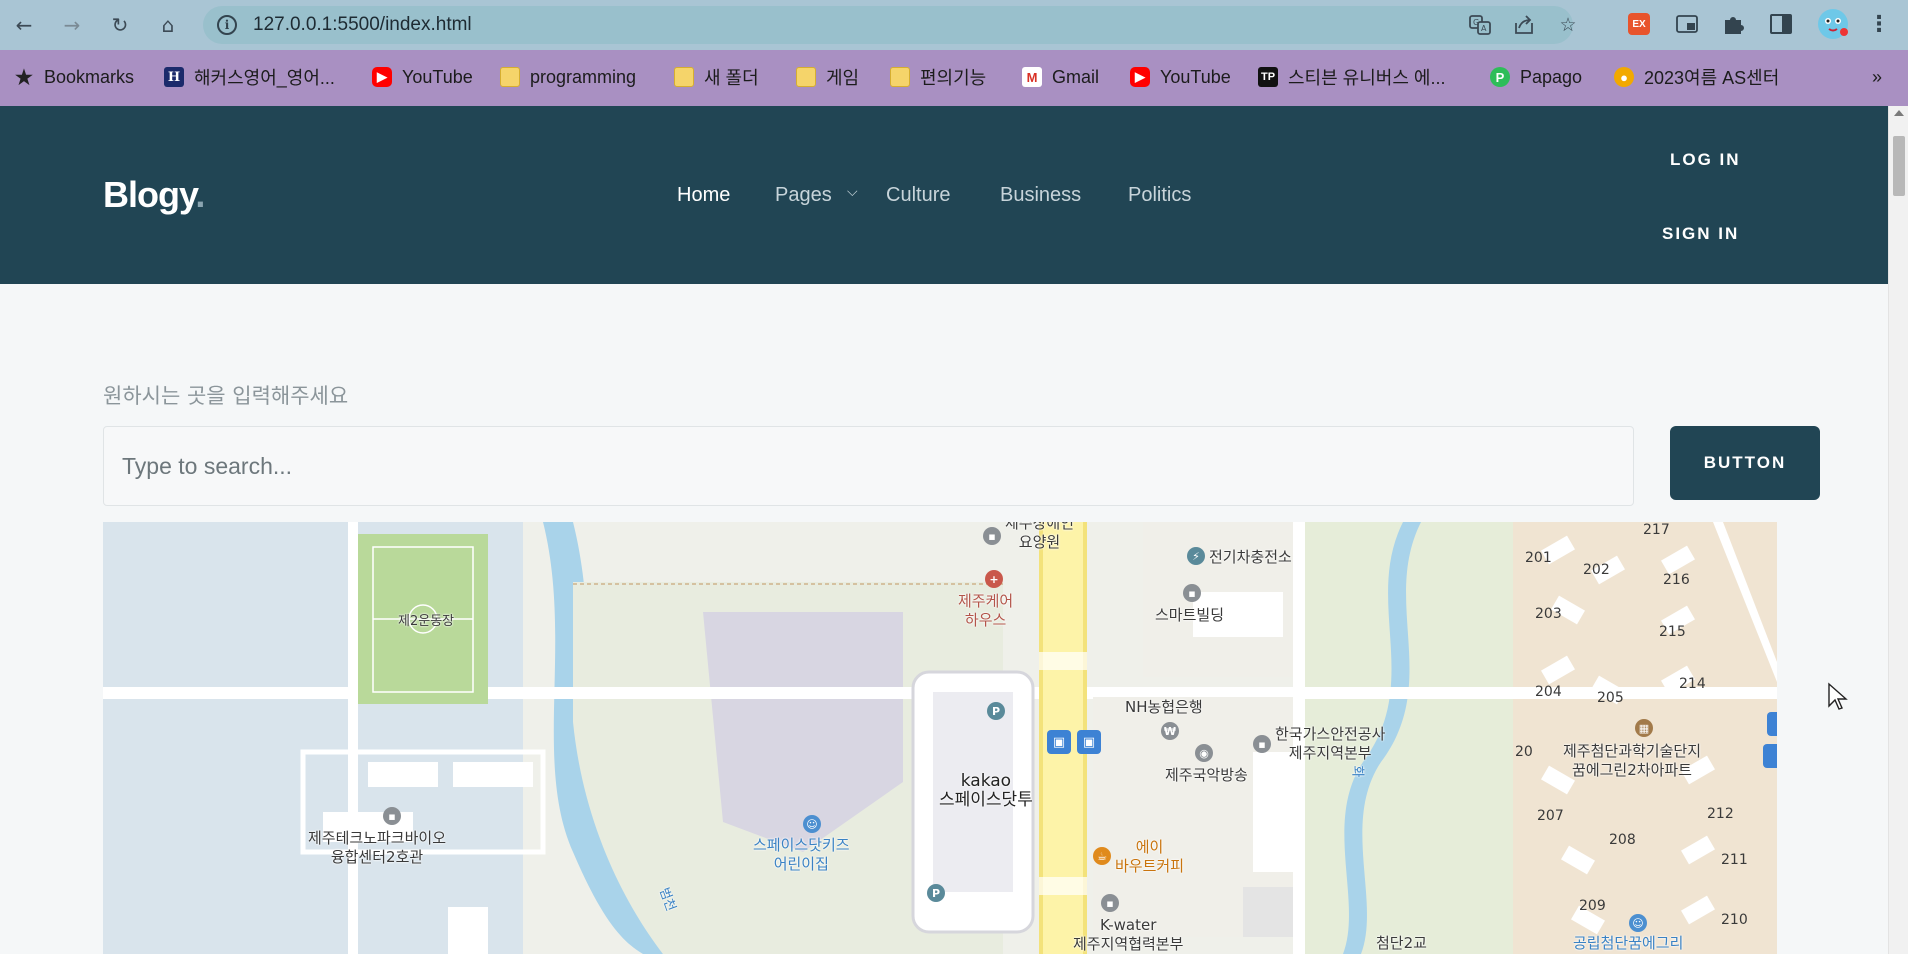 This screenshot has height=954, width=1908. I want to click on bank-poi-icon: ₩, so click(1170, 731).